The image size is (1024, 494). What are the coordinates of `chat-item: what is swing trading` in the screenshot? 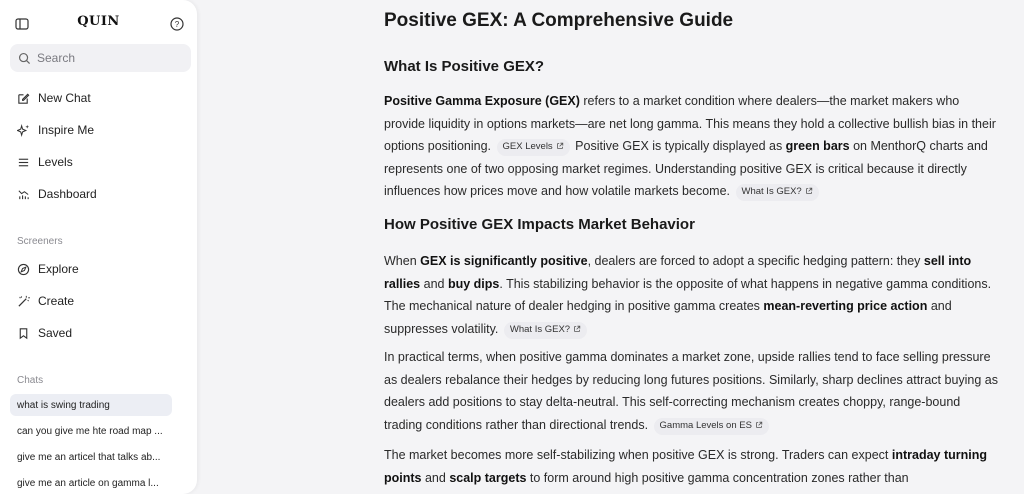 It's located at (91, 405).